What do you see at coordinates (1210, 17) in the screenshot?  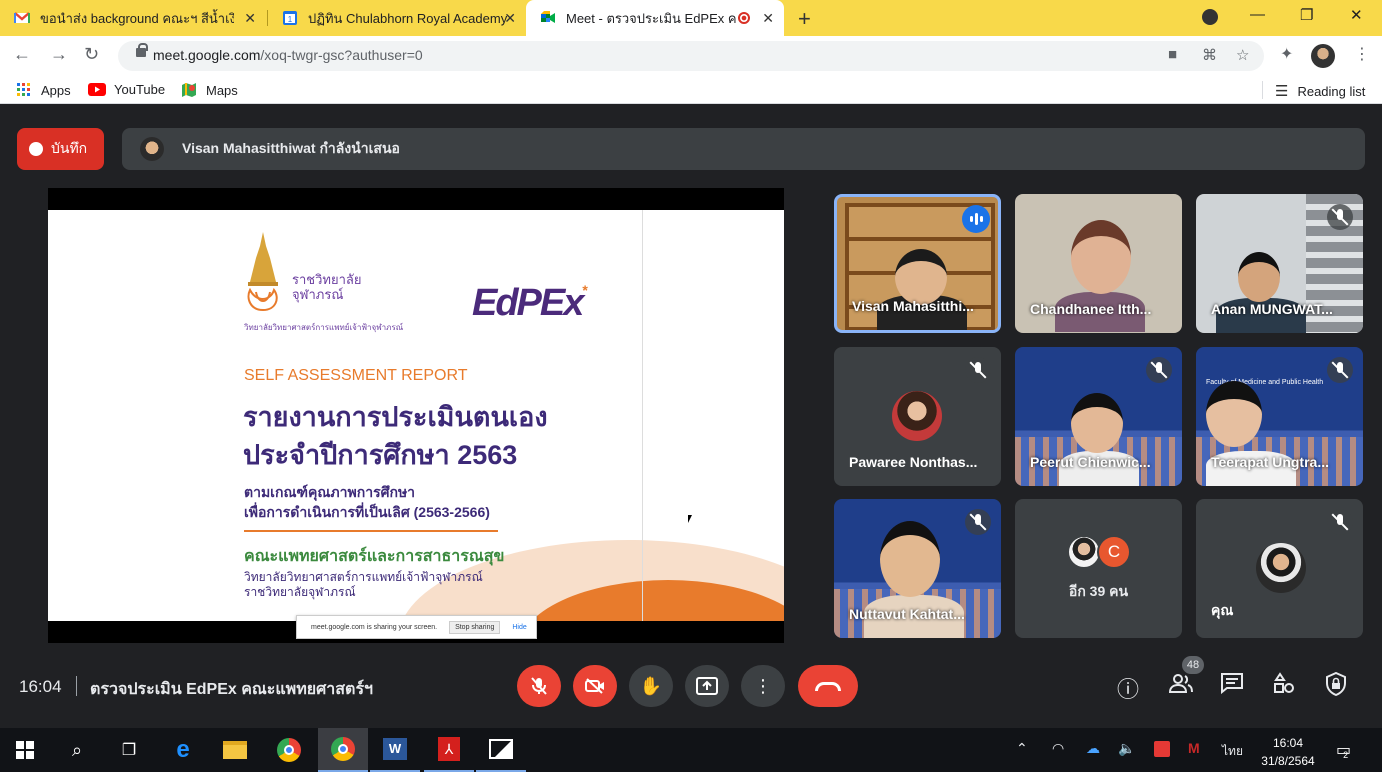 I see `tab-search-icon` at bounding box center [1210, 17].